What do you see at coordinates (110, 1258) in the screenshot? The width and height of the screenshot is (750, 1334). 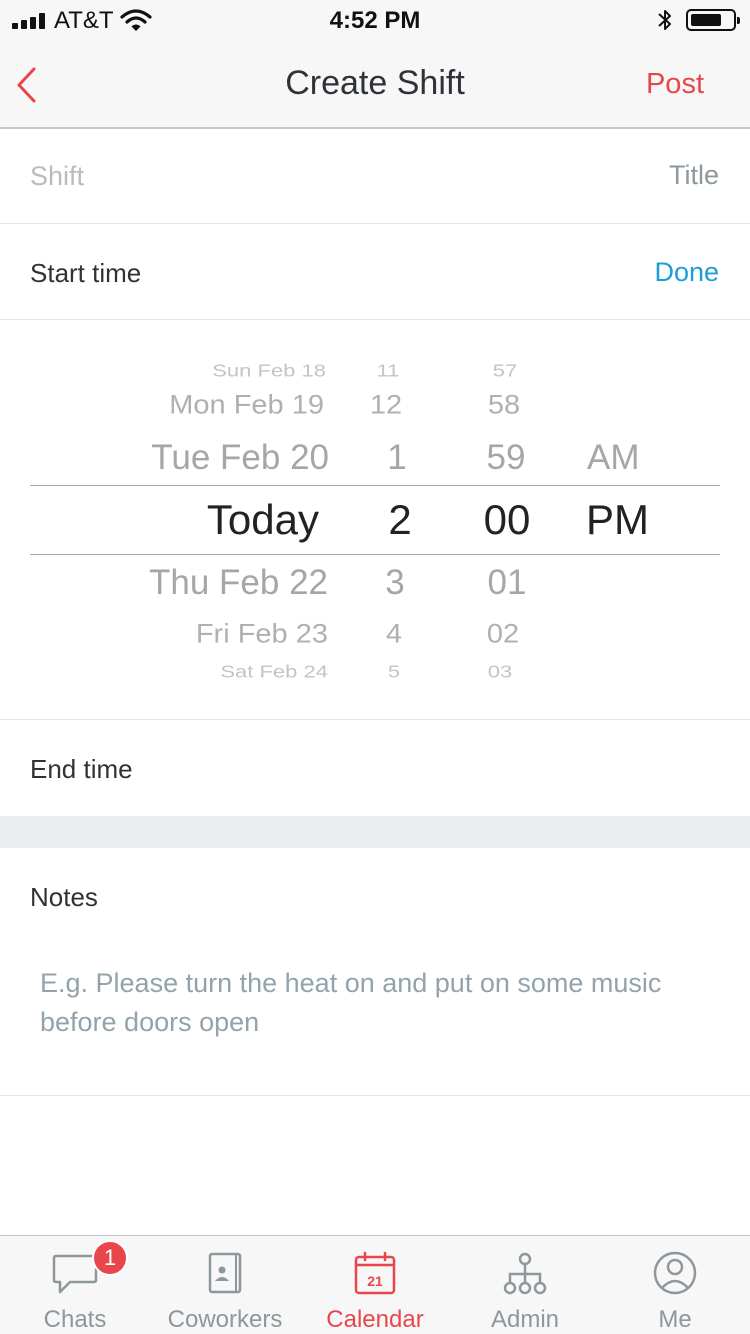 I see `chats-unread-badge: 1` at bounding box center [110, 1258].